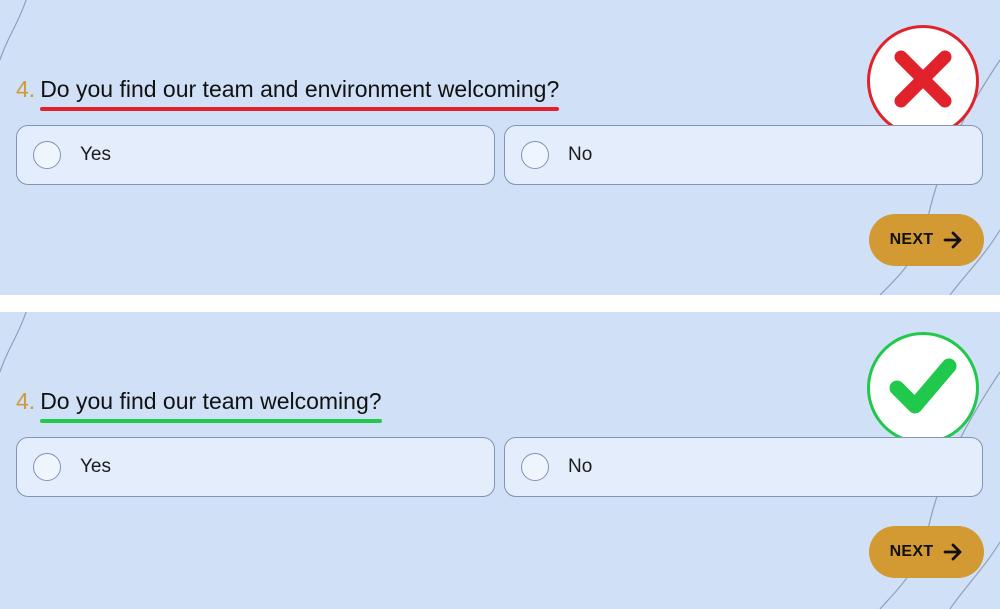 The width and height of the screenshot is (1000, 609). I want to click on incorrect-badge, so click(923, 81).